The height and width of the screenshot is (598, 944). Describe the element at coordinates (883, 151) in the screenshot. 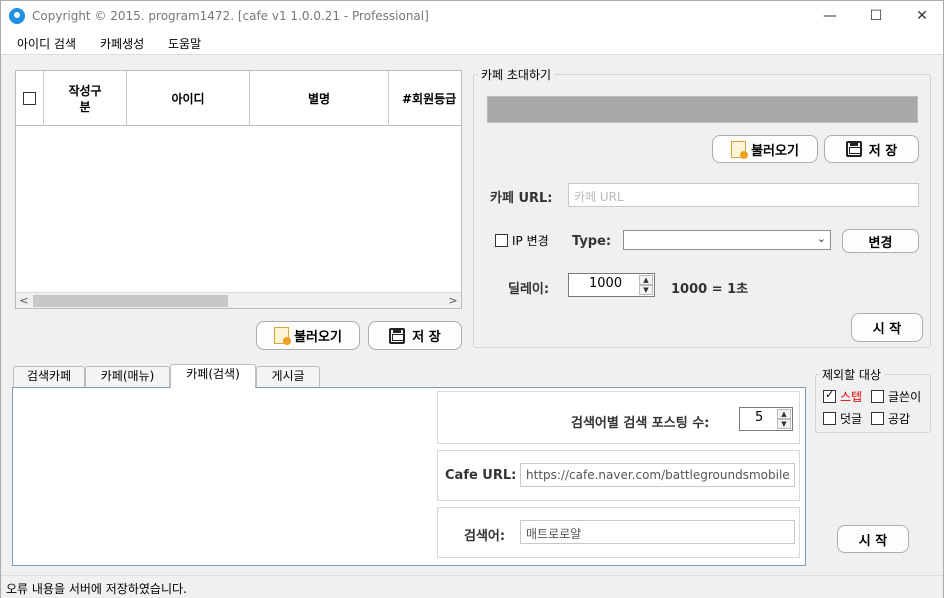

I see `invite-save-label: 저 장` at that location.